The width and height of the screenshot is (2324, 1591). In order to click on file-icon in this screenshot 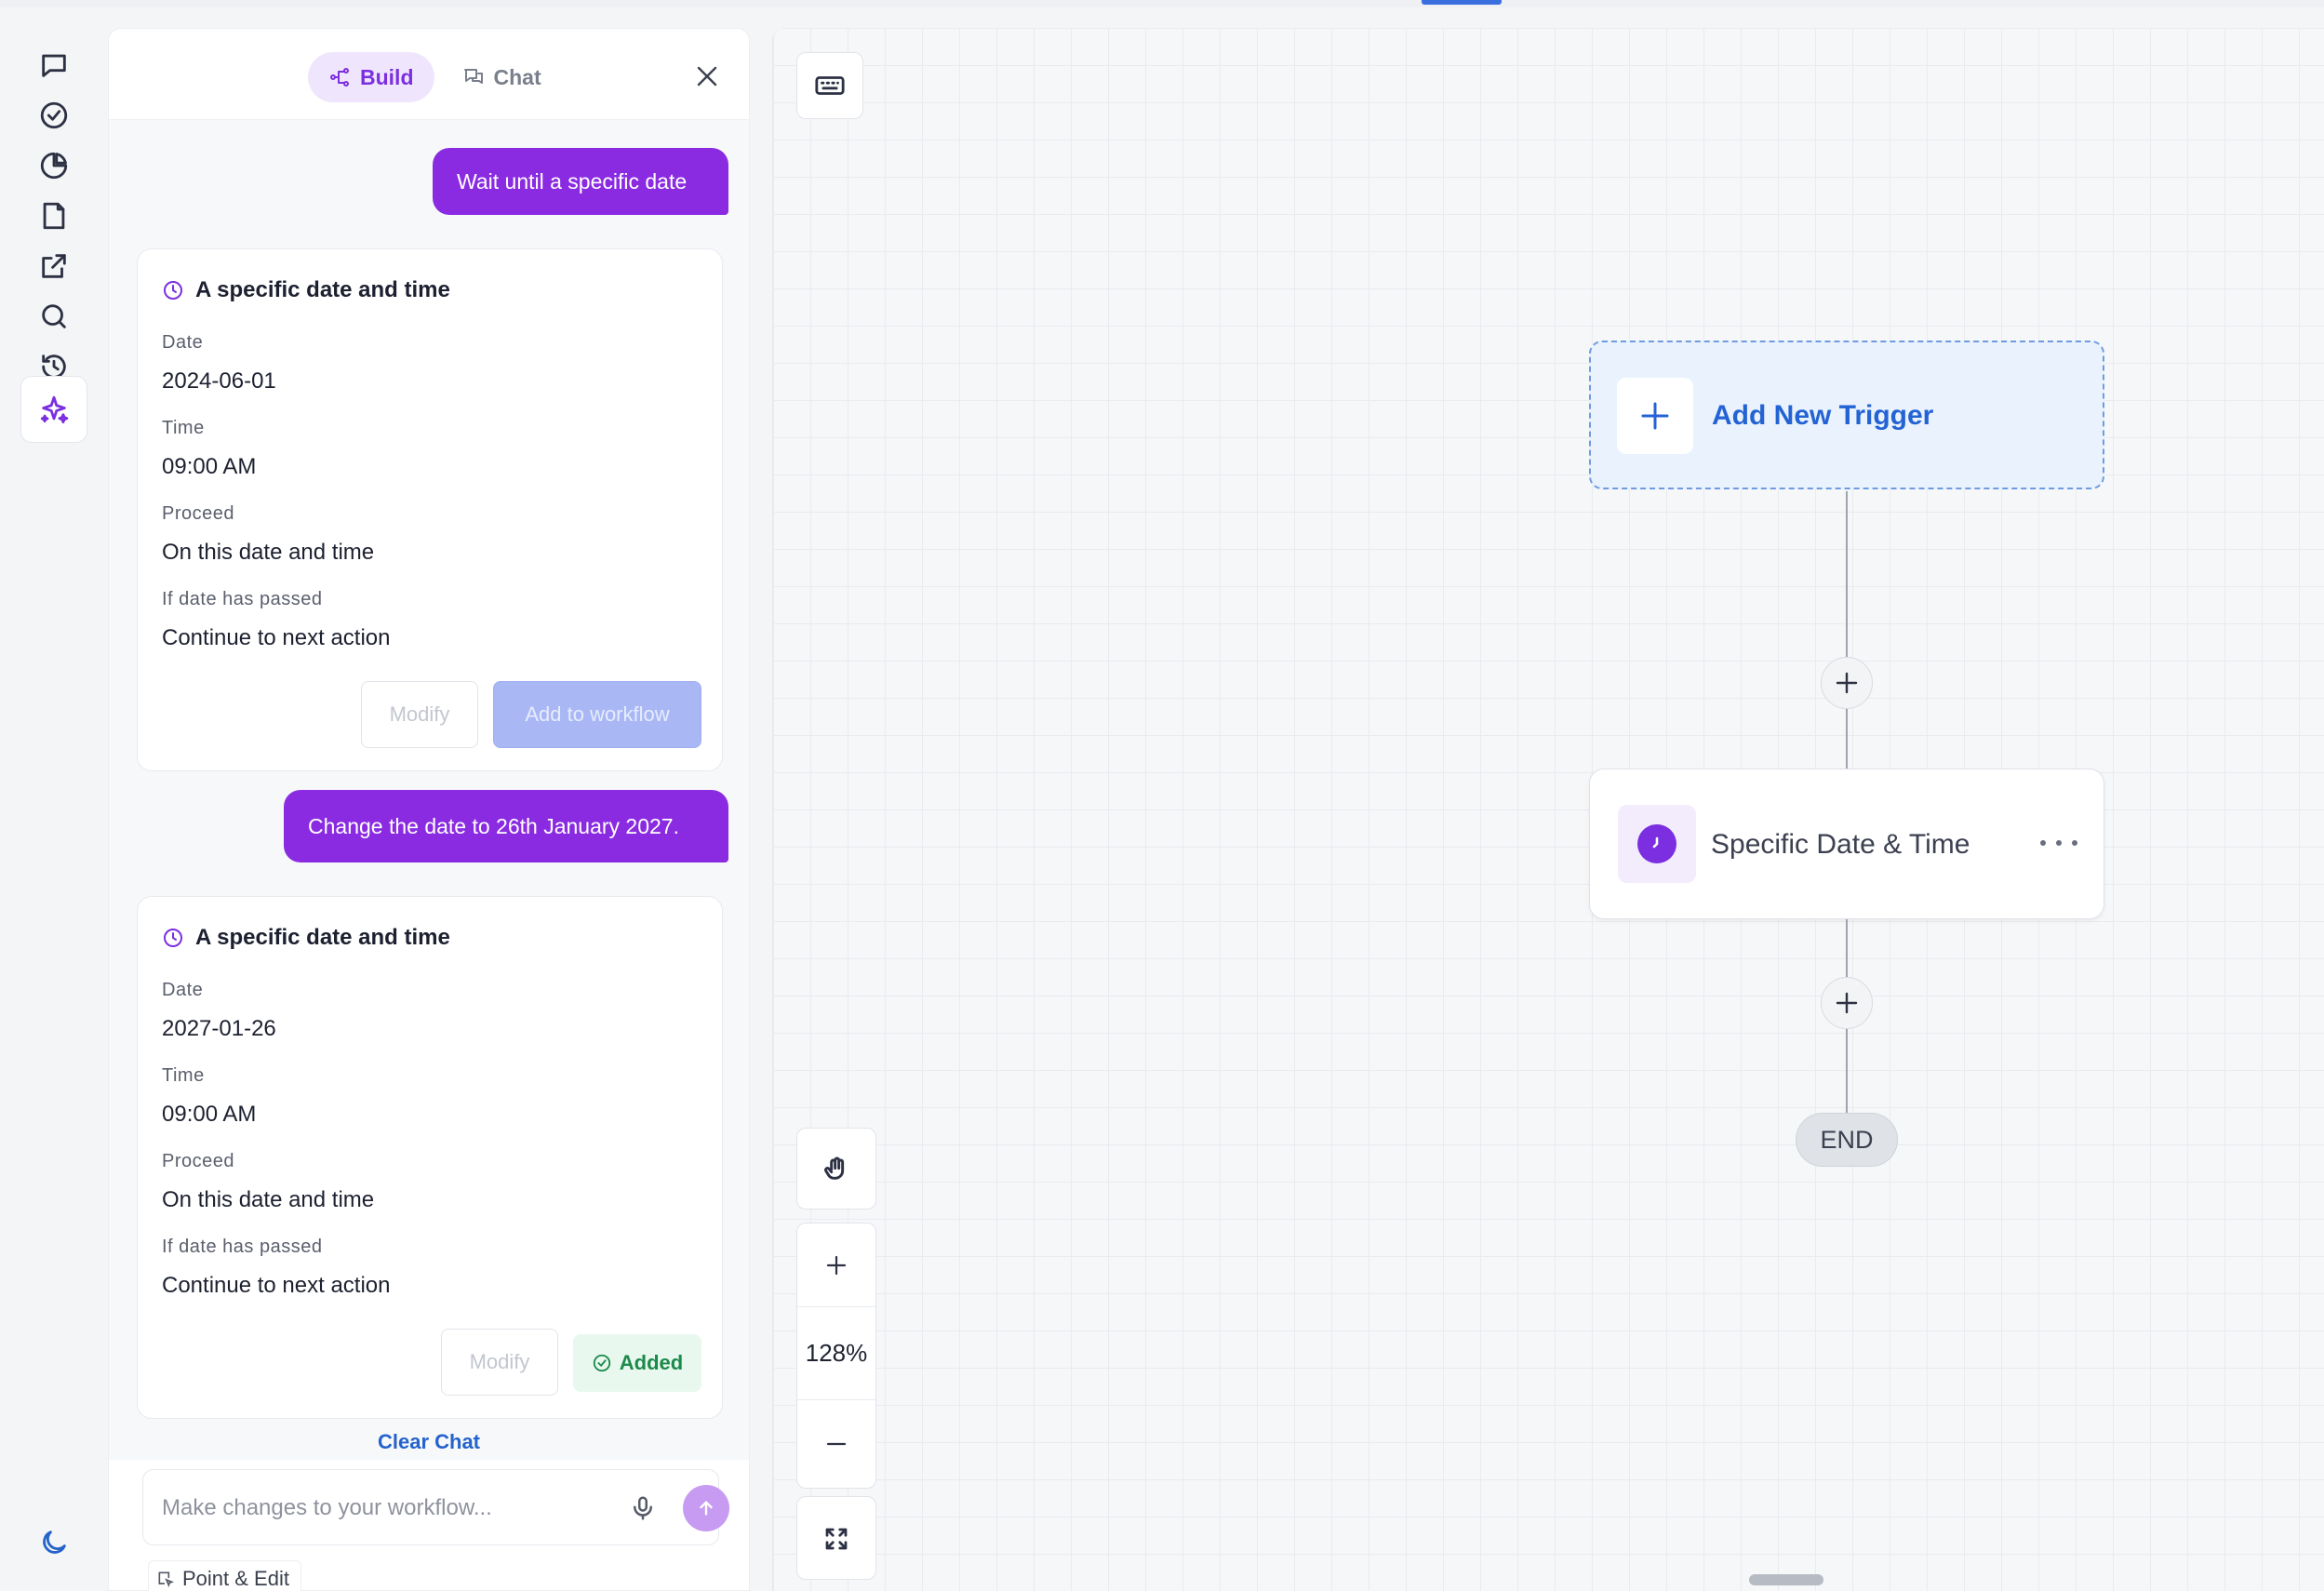, I will do `click(54, 216)`.